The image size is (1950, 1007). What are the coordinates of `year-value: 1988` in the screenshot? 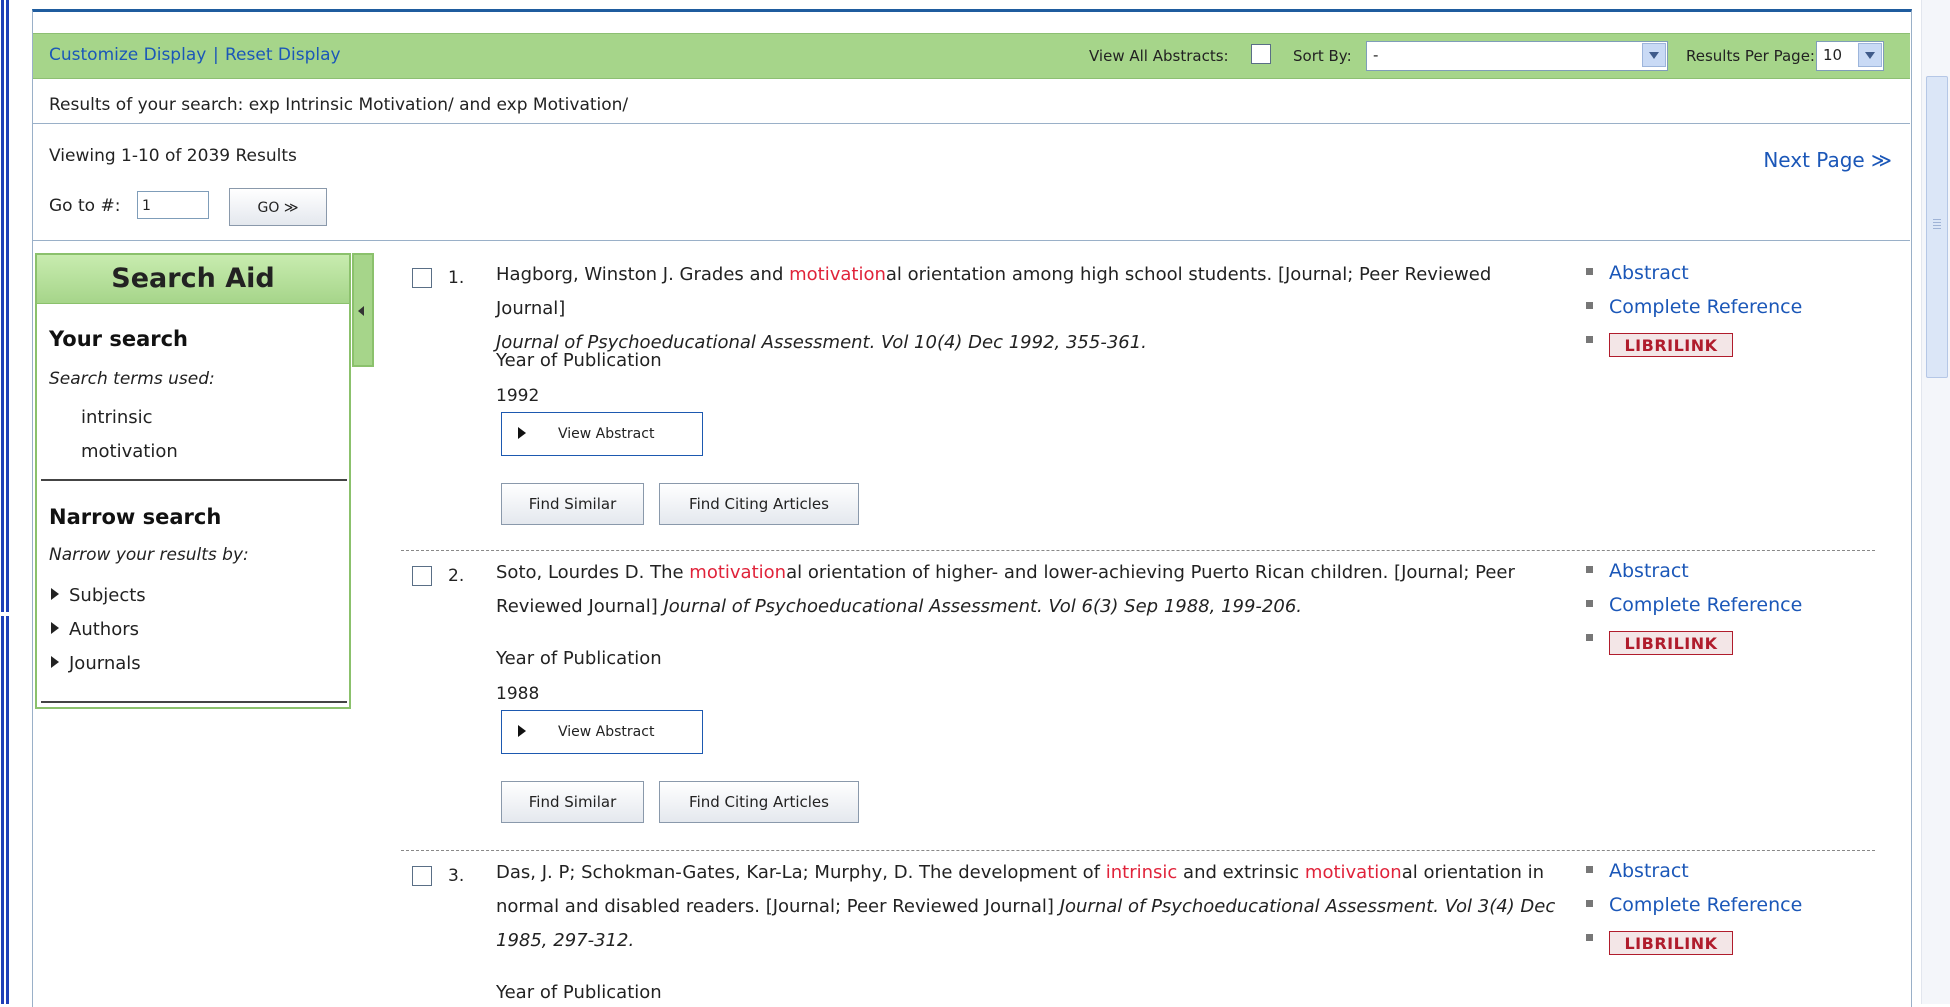 It's located at (518, 694).